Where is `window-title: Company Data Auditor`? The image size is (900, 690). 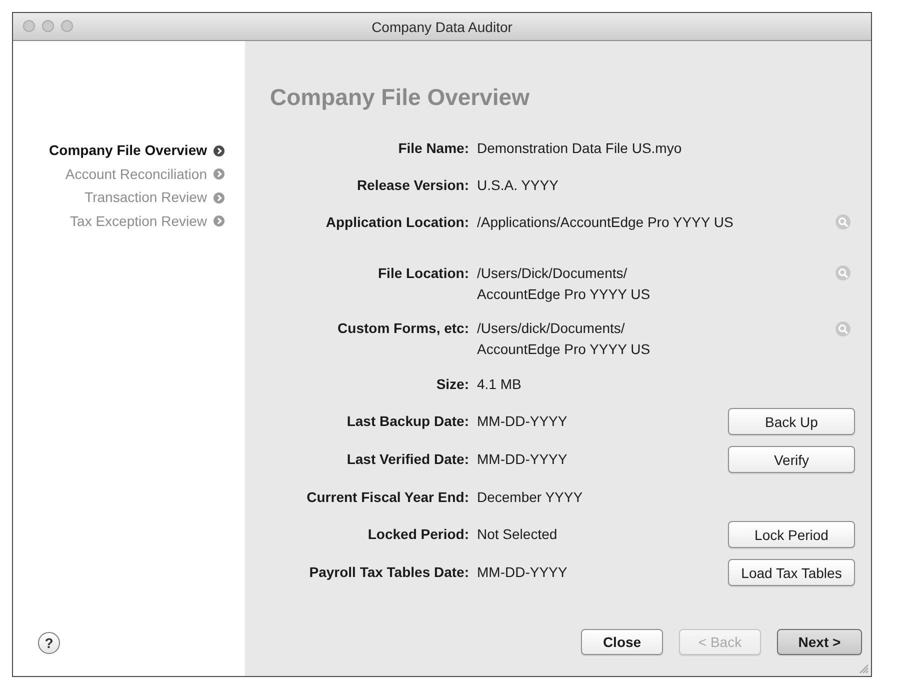 window-title: Company Data Auditor is located at coordinates (442, 26).